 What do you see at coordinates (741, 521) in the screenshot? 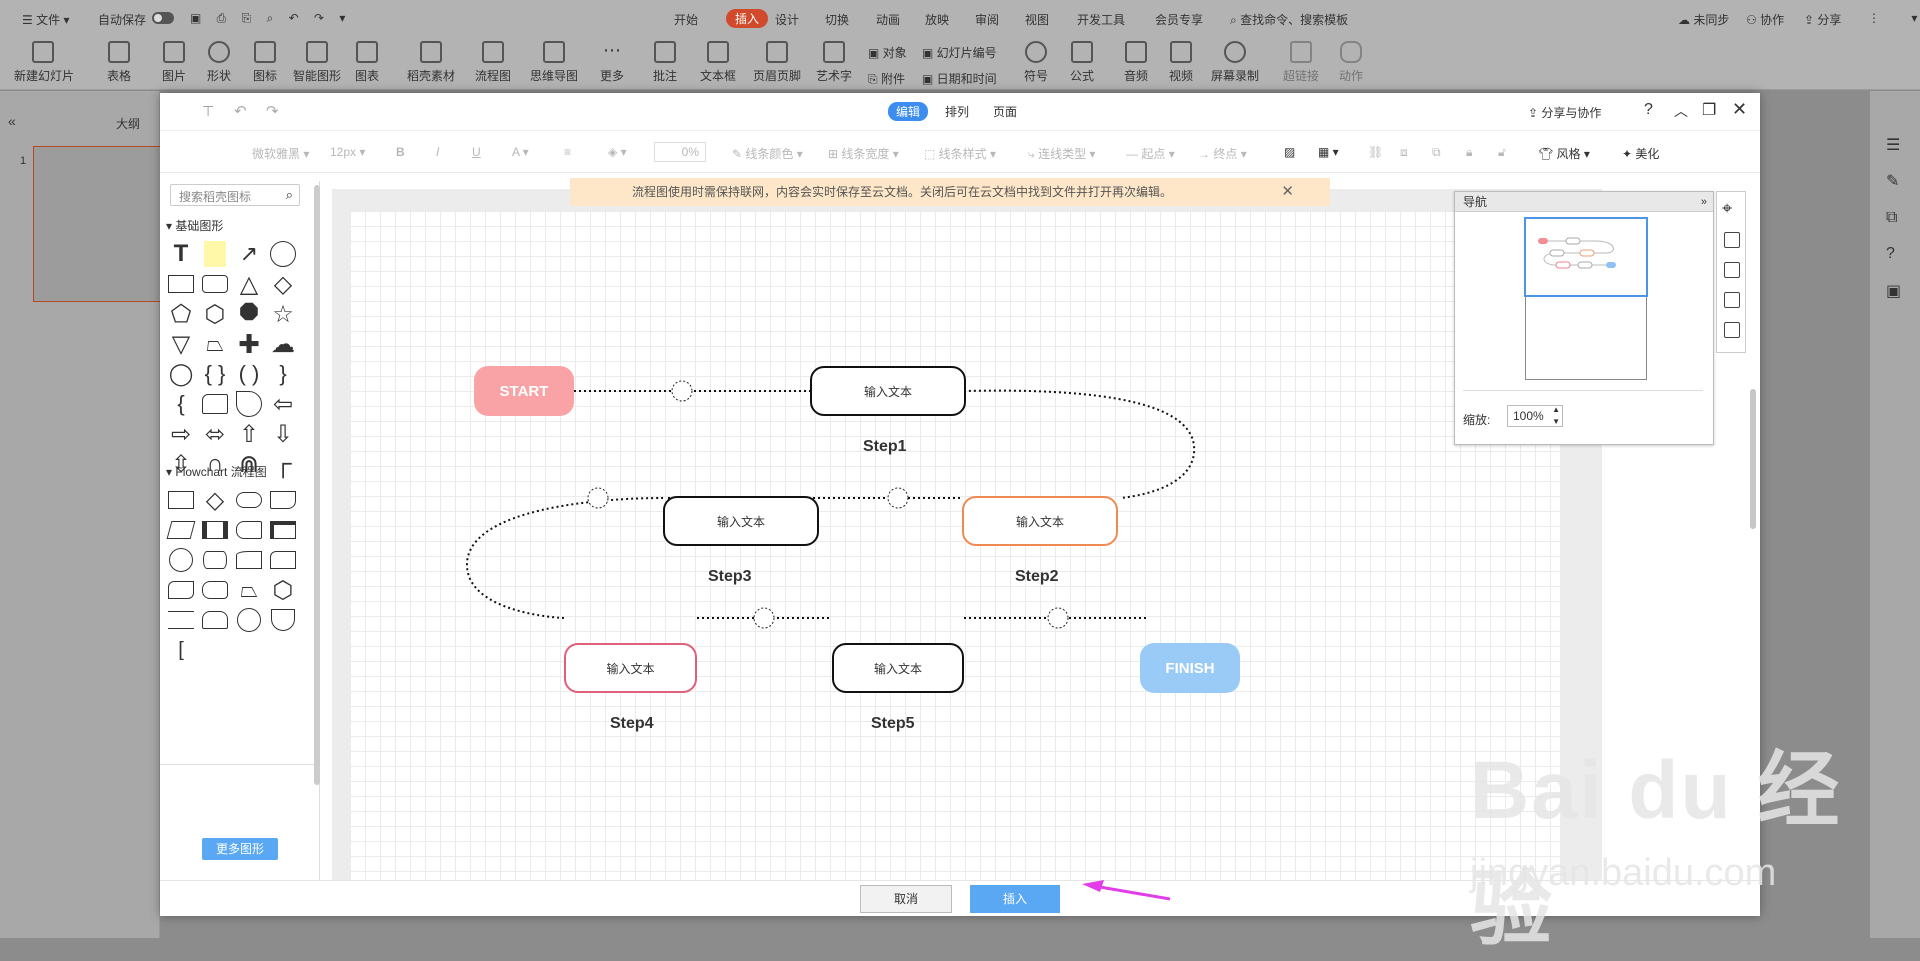
I see `step3-box: 输入文本` at bounding box center [741, 521].